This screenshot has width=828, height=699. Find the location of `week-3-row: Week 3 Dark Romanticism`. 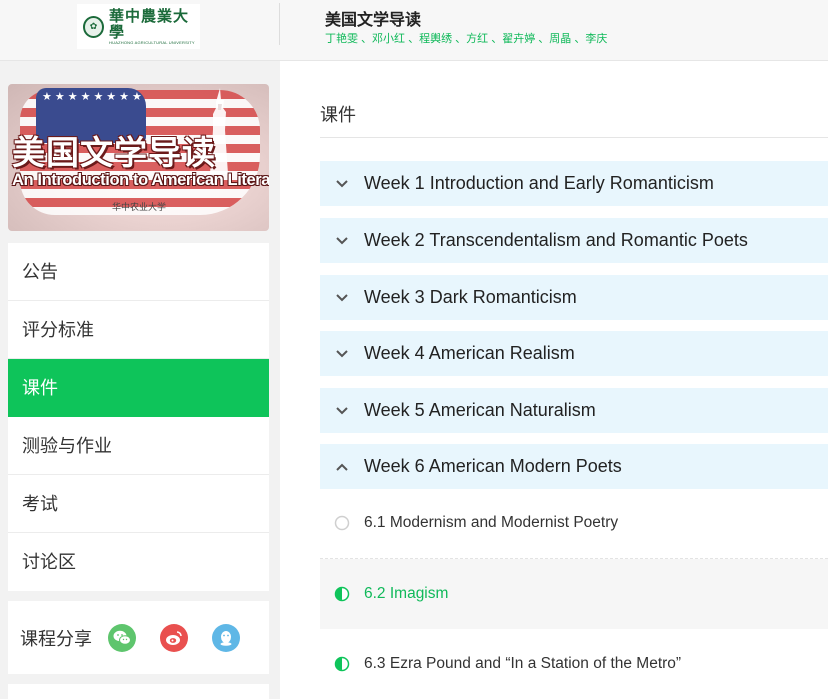

week-3-row: Week 3 Dark Romanticism is located at coordinates (574, 297).